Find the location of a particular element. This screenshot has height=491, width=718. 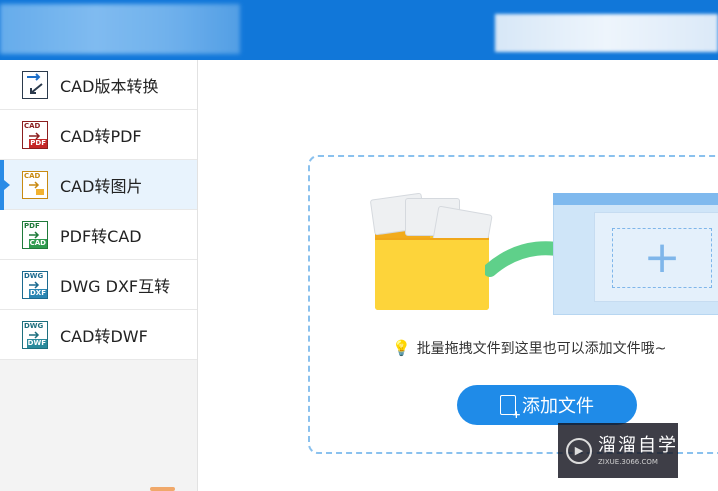

watermark-name: 溜溜自学 is located at coordinates (638, 445).